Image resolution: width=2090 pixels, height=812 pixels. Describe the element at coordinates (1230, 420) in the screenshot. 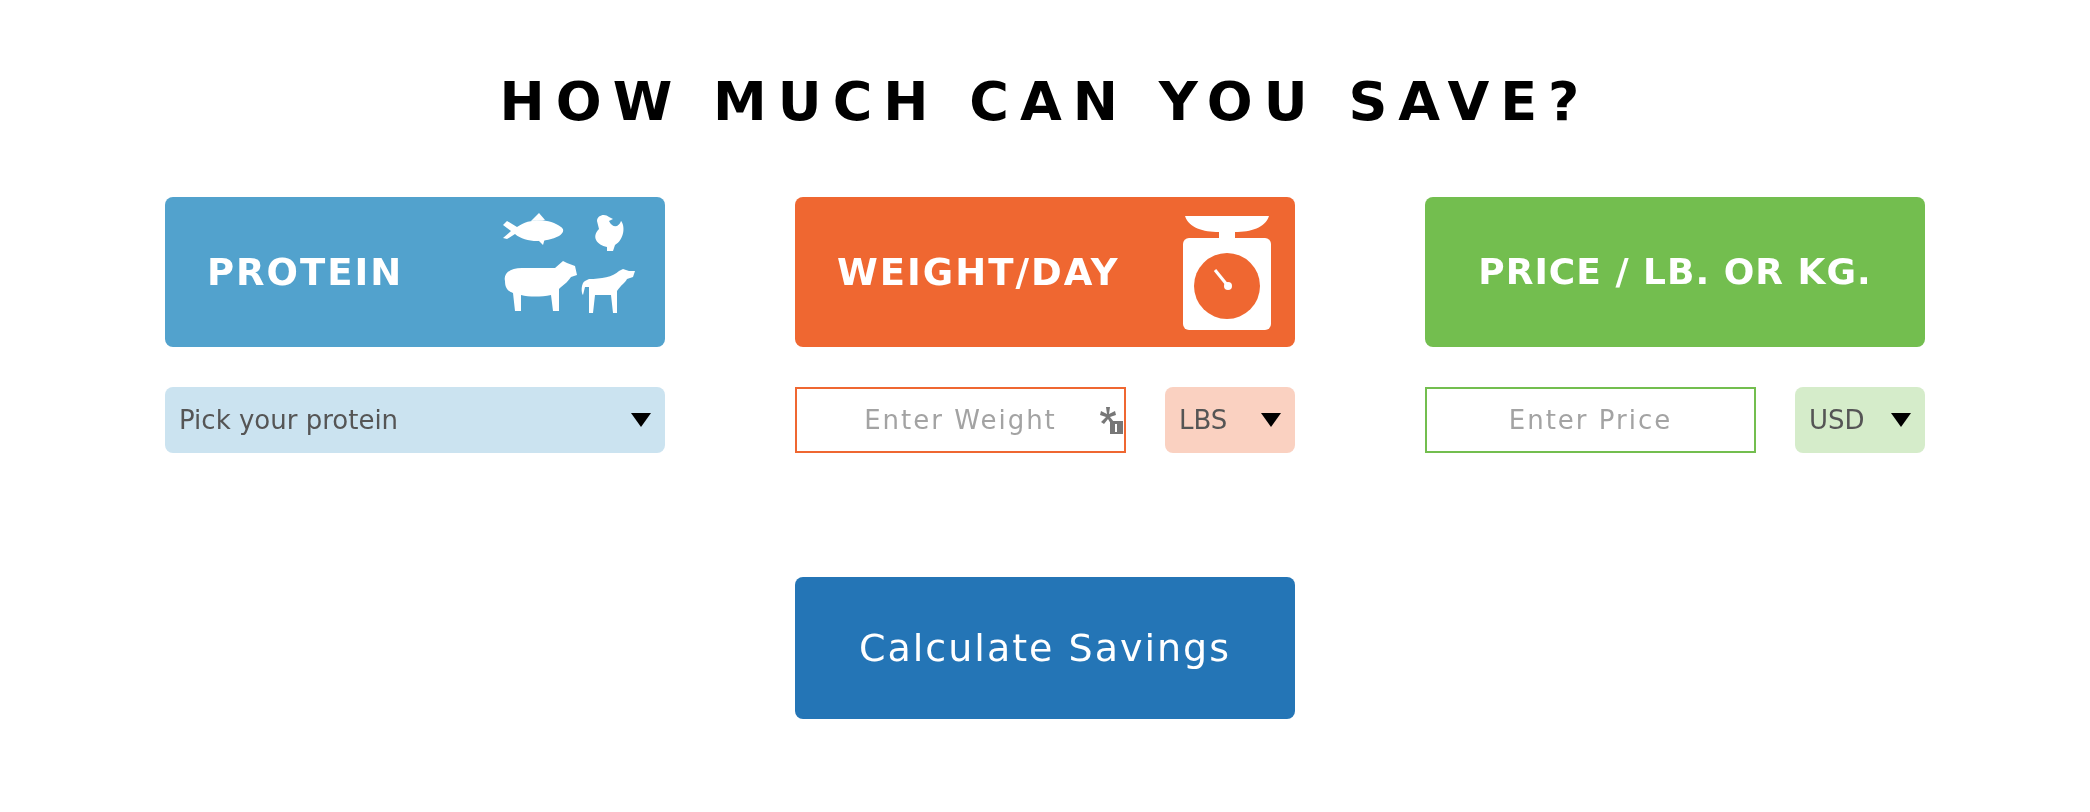

I see `unit-dropdown: LBS` at that location.